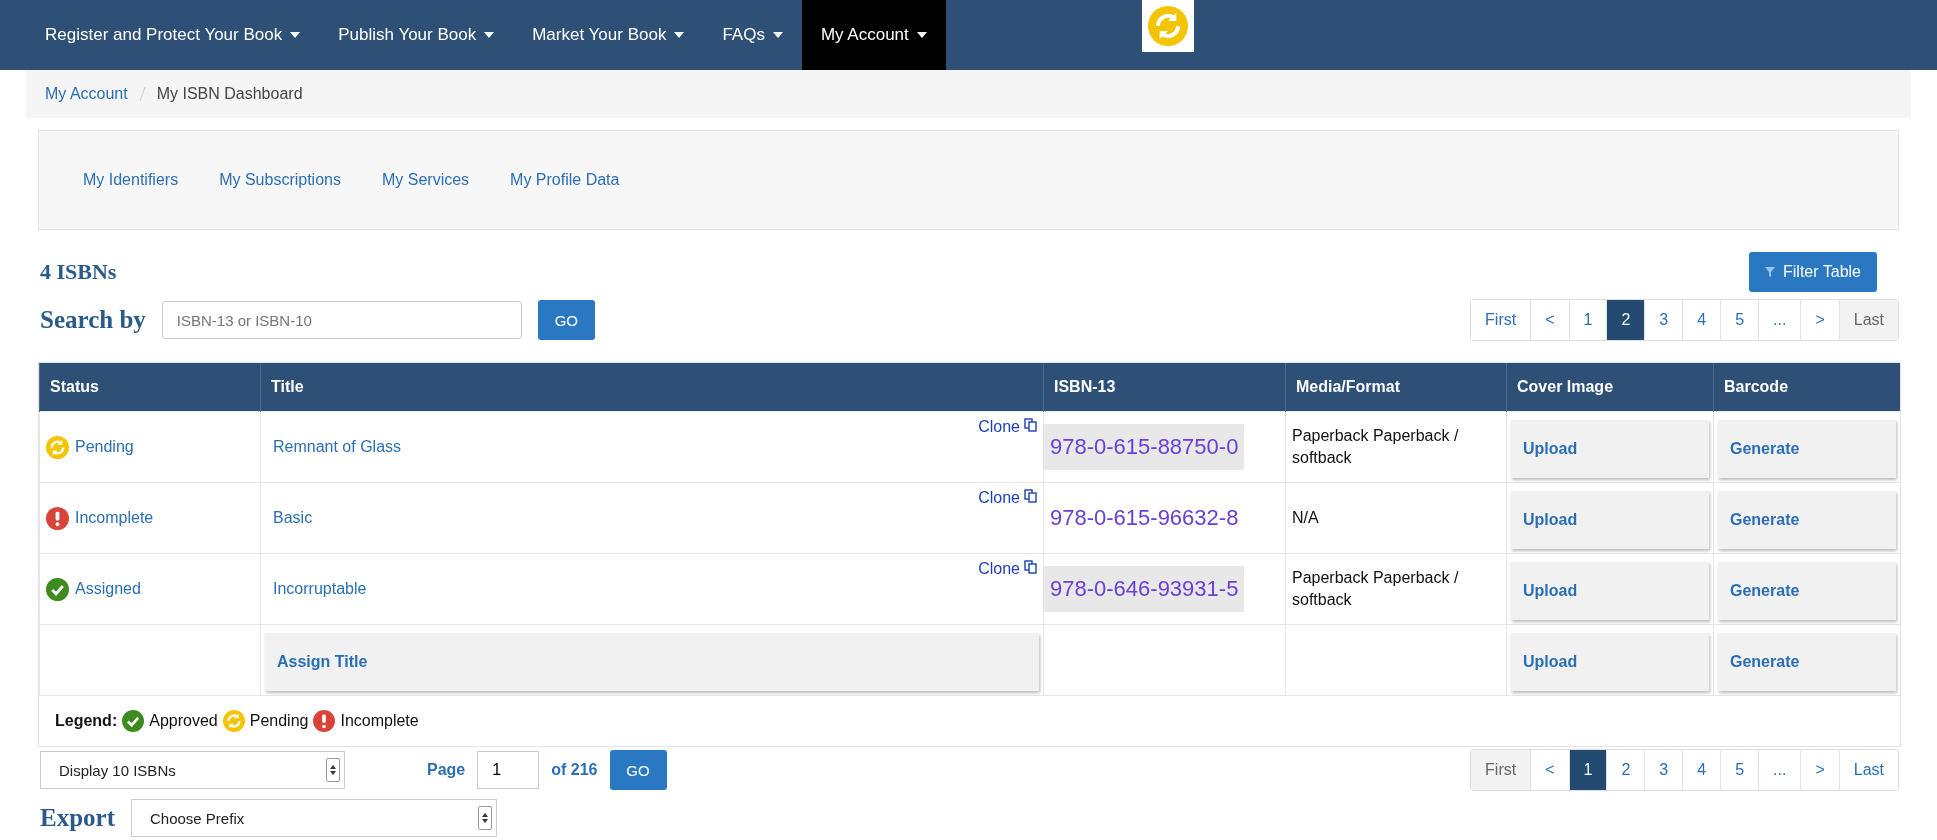  I want to click on status-link: Incomplete, so click(114, 518).